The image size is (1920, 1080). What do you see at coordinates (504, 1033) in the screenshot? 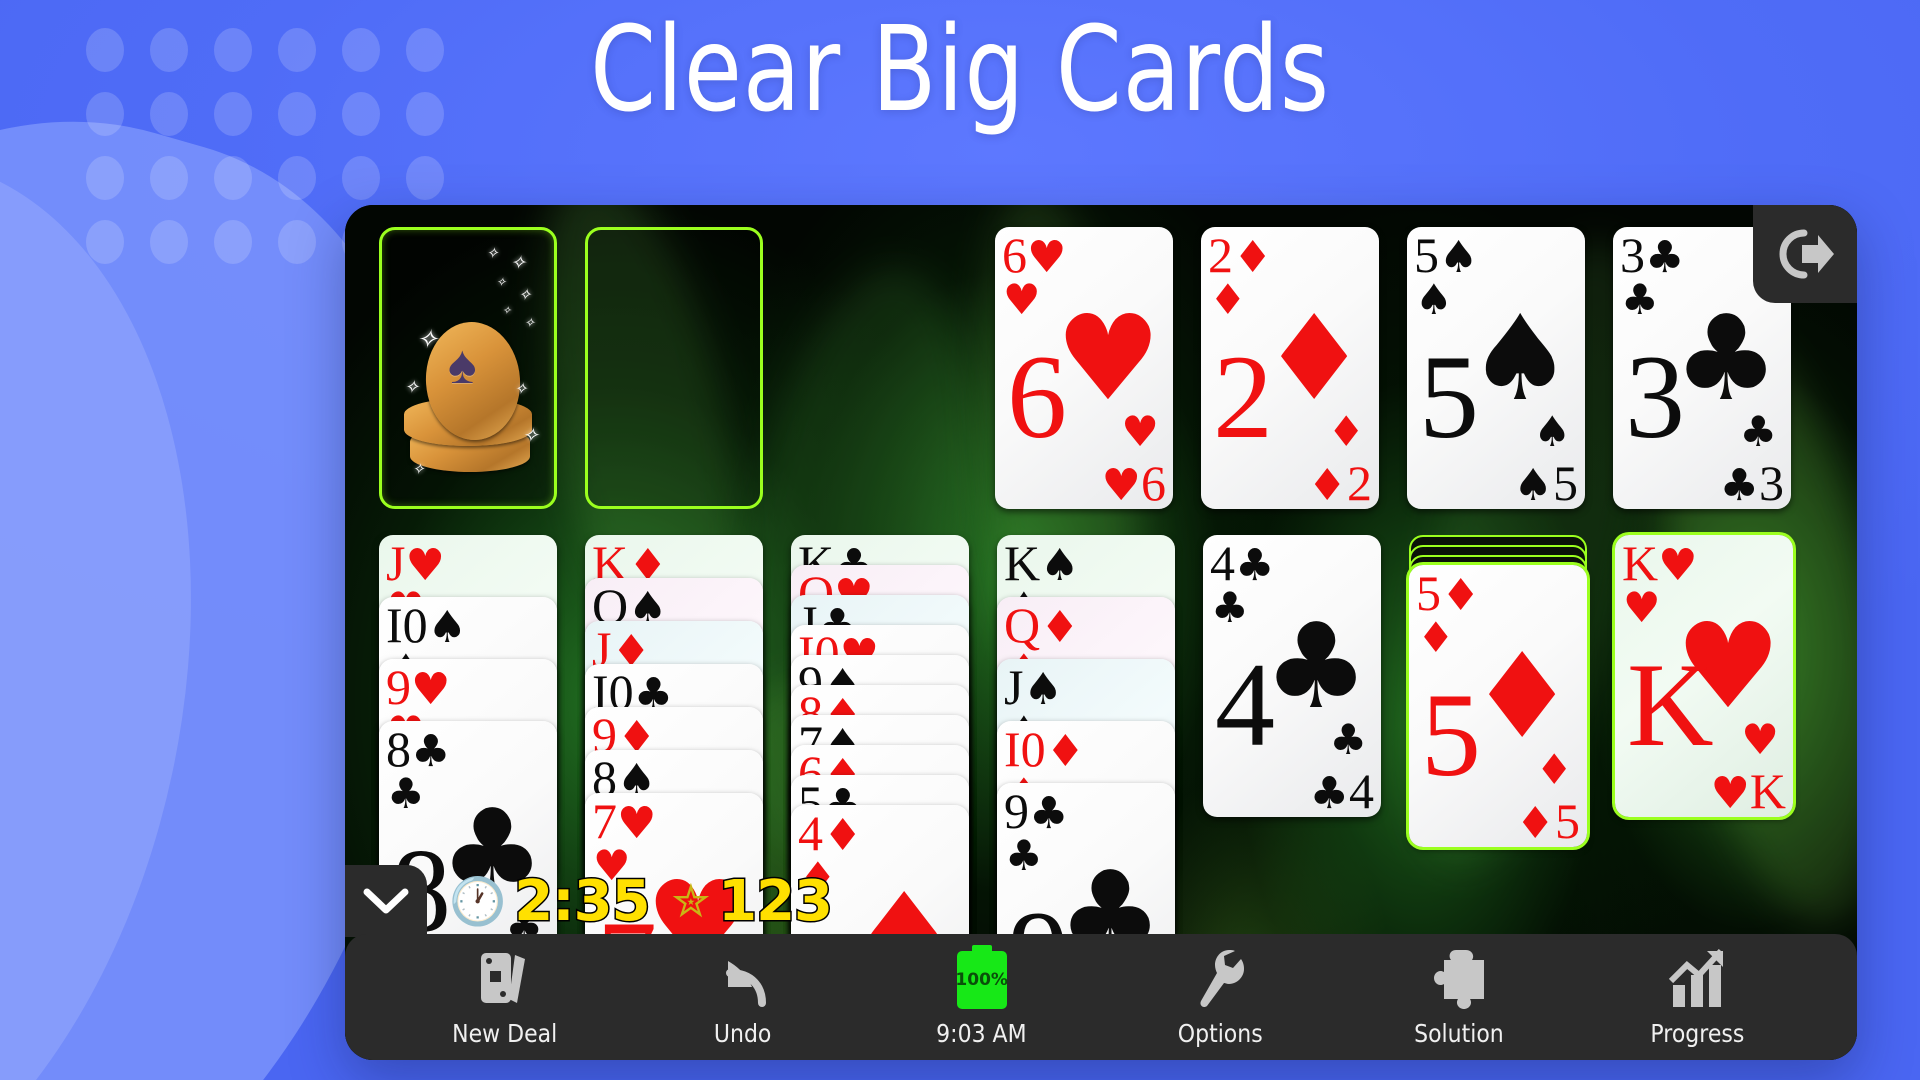
I see `toolbar-item-label: New Deal` at bounding box center [504, 1033].